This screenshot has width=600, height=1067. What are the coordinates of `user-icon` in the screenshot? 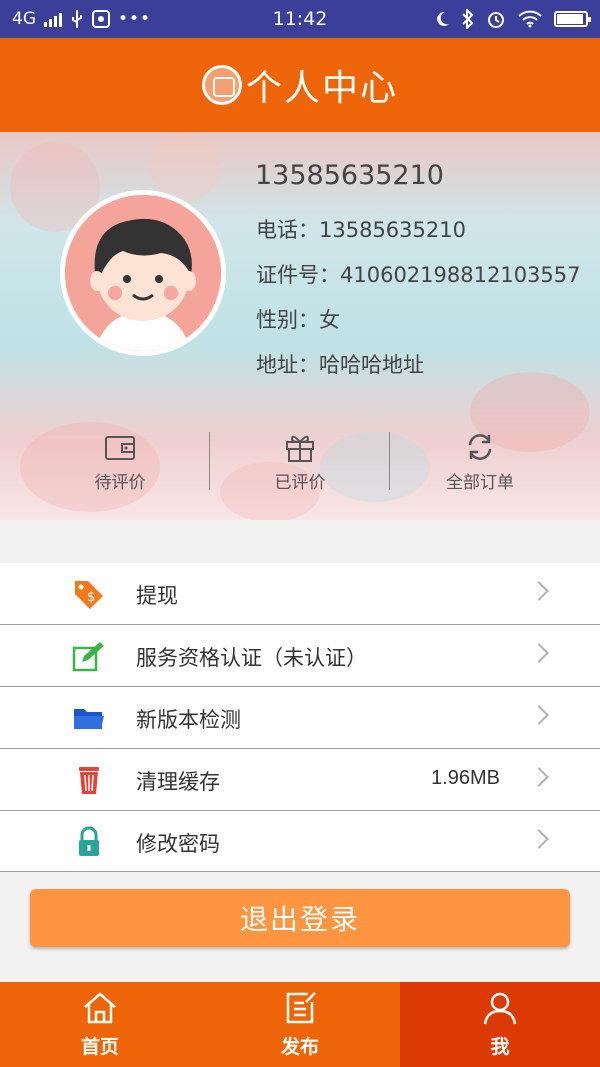 It's located at (500, 1008).